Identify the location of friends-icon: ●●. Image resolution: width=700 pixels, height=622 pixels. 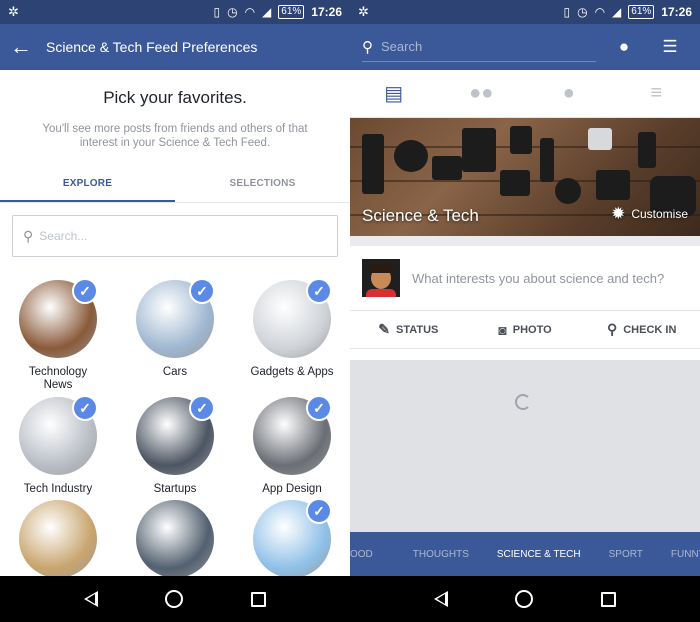
(482, 93).